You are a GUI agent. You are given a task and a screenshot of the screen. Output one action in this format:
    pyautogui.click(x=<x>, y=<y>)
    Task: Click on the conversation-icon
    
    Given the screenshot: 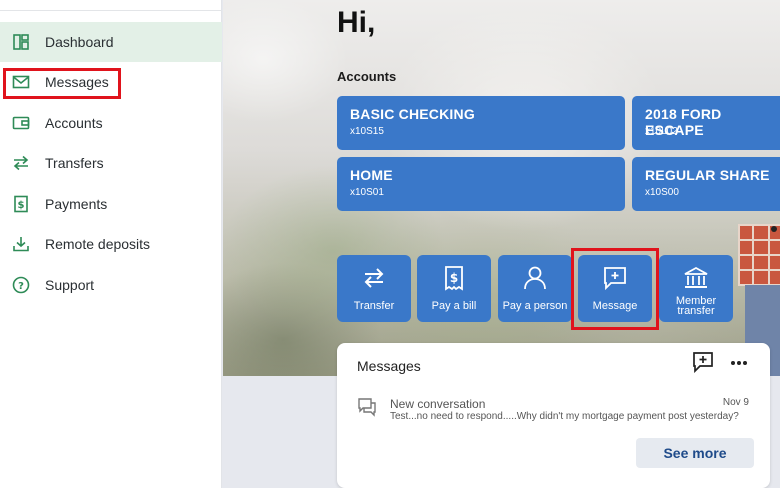 What is the action you would take?
    pyautogui.click(x=367, y=407)
    